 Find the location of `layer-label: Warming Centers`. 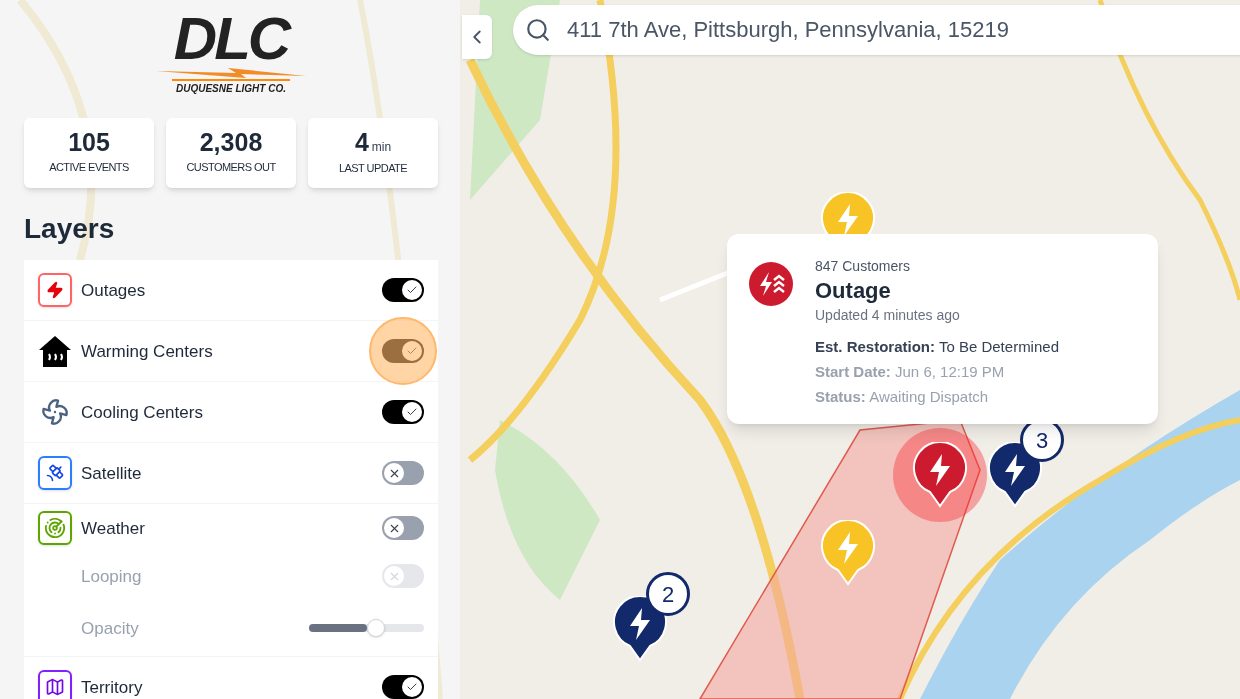

layer-label: Warming Centers is located at coordinates (147, 351).